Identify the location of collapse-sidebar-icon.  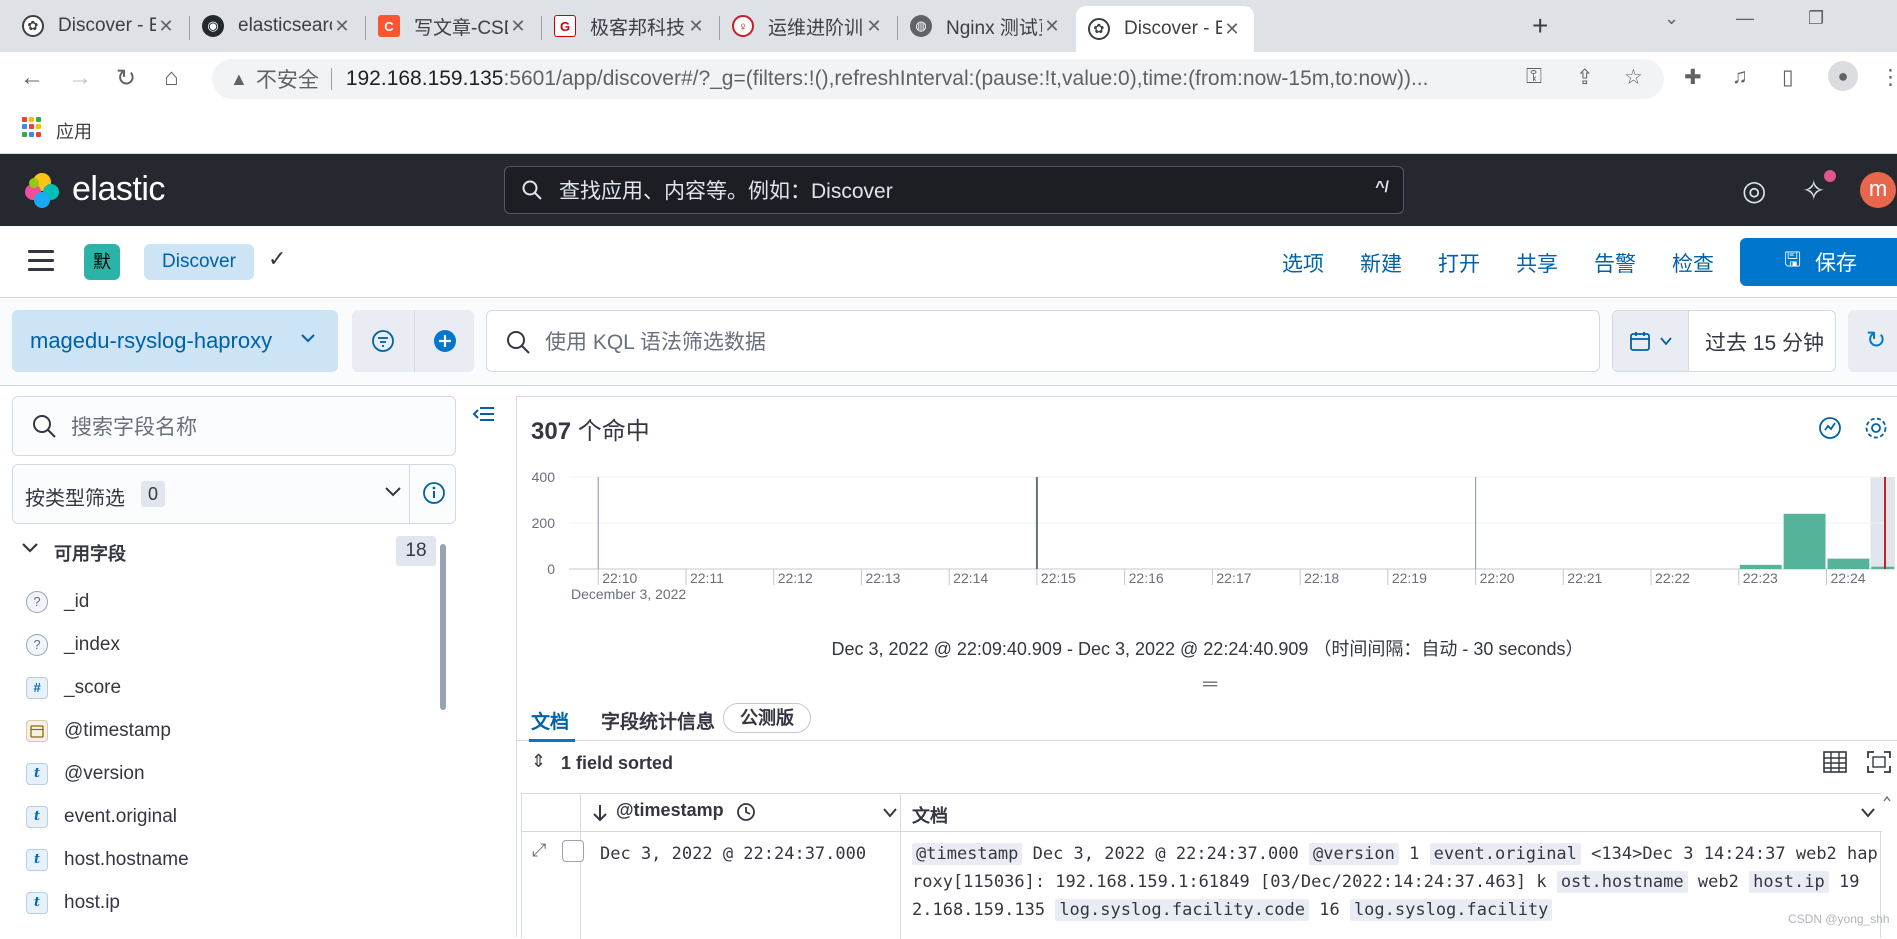
(484, 417).